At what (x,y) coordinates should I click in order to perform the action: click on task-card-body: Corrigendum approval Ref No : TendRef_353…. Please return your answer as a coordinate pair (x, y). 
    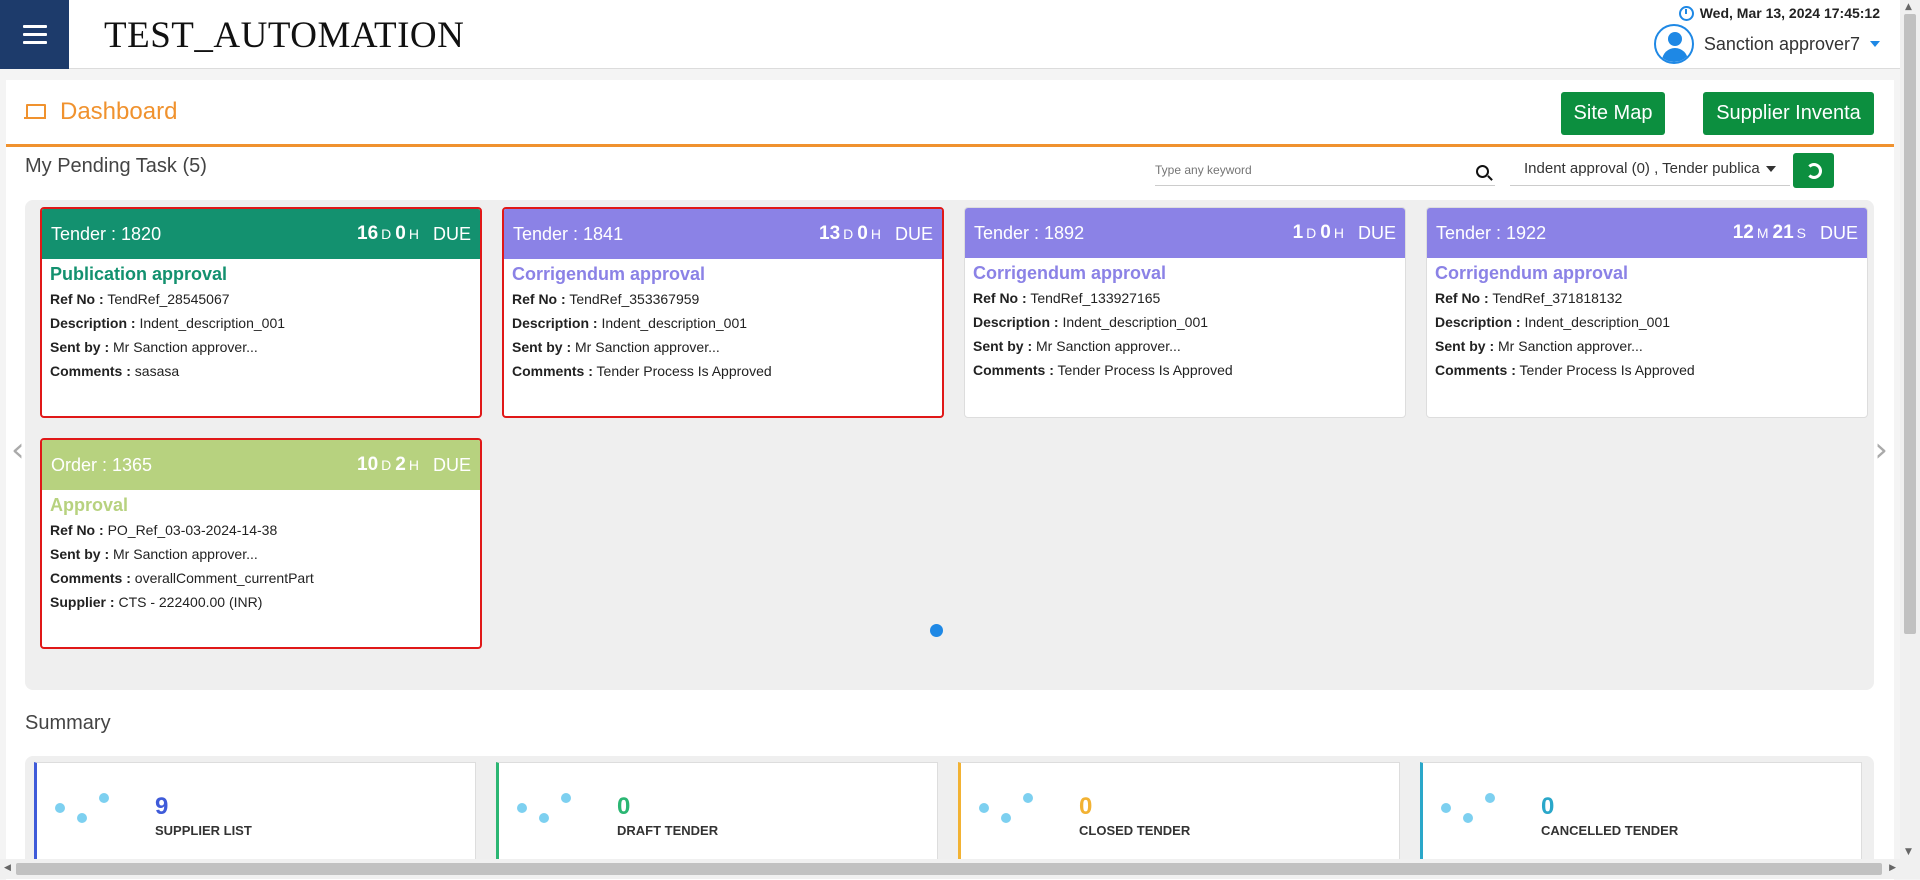
    Looking at the image, I should click on (723, 325).